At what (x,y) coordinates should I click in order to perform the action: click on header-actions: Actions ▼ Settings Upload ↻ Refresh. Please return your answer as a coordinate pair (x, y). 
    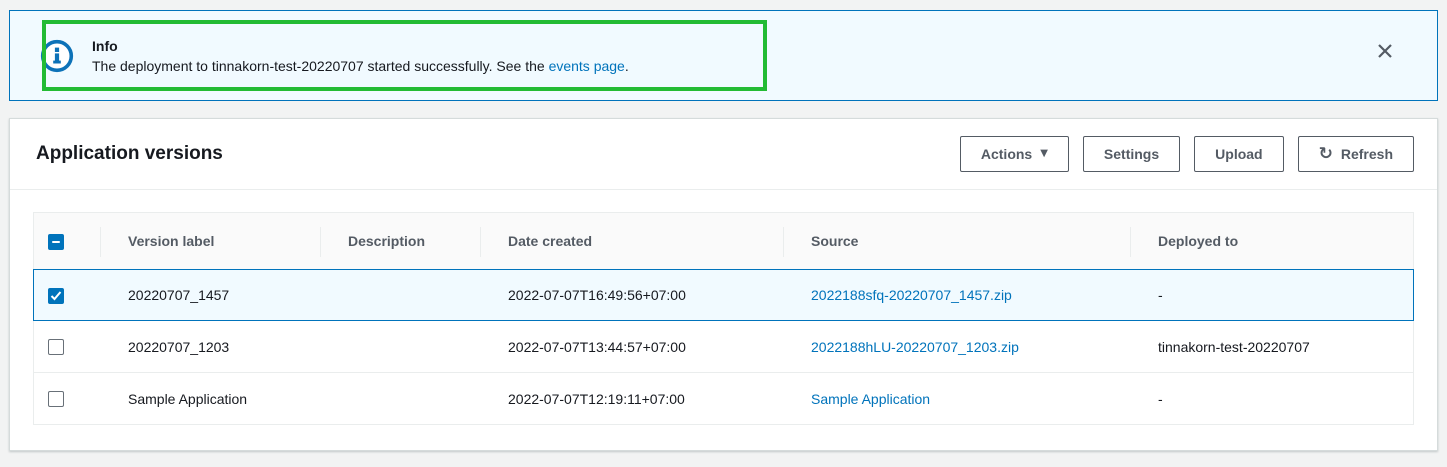
    Looking at the image, I should click on (1186, 154).